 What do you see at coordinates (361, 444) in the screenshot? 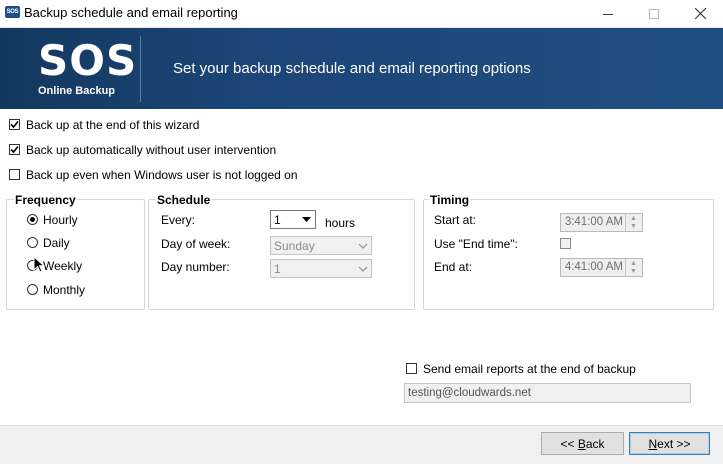
I see `footer-bar: << Back Next >>` at bounding box center [361, 444].